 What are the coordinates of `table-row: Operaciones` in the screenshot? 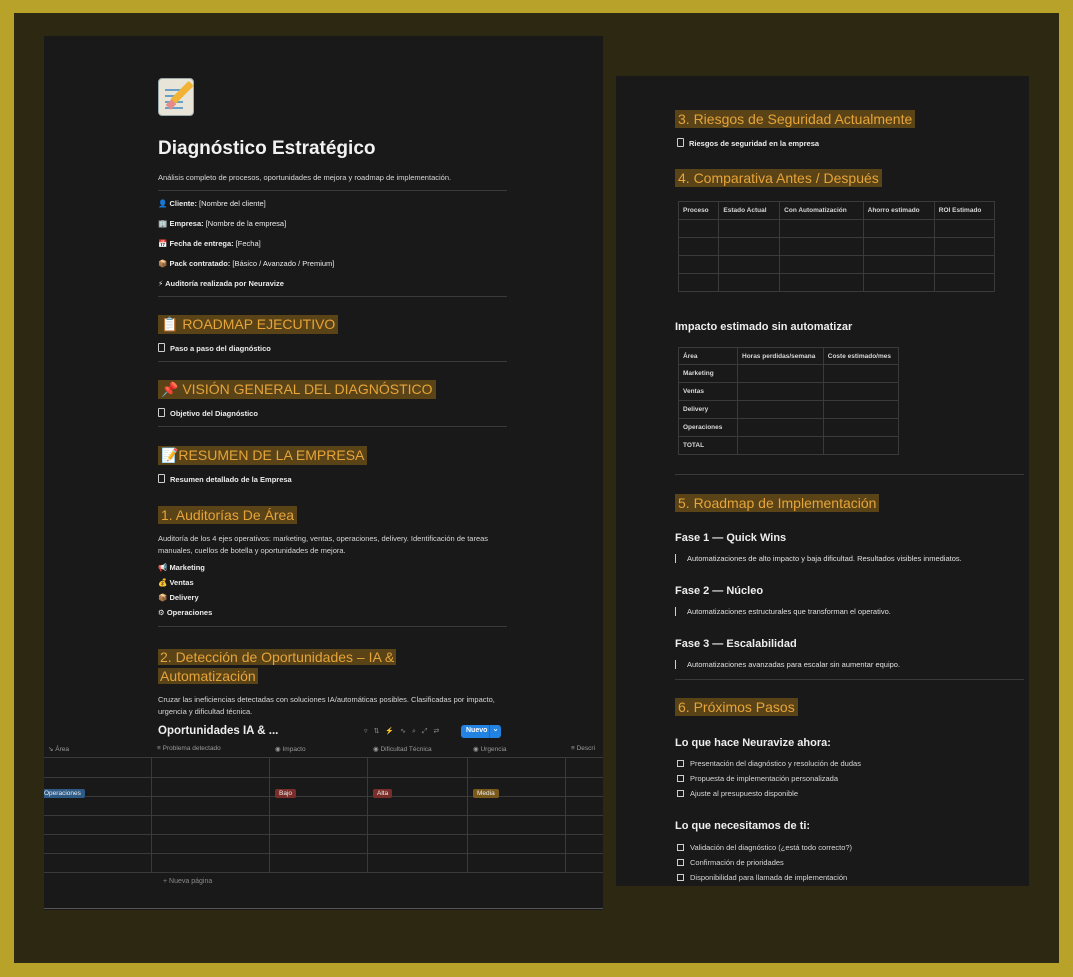 It's located at (64, 791).